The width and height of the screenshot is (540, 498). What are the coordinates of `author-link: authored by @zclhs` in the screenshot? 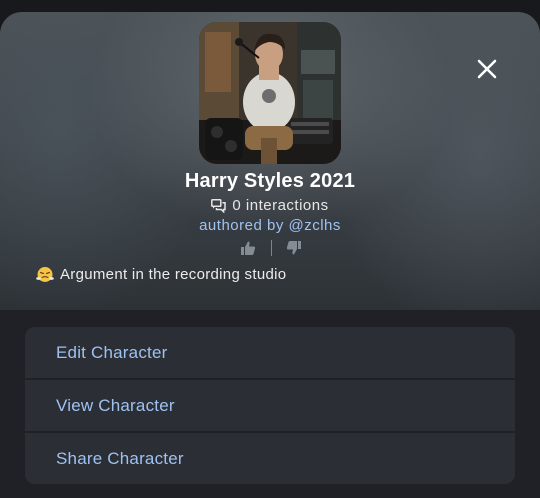 It's located at (270, 225).